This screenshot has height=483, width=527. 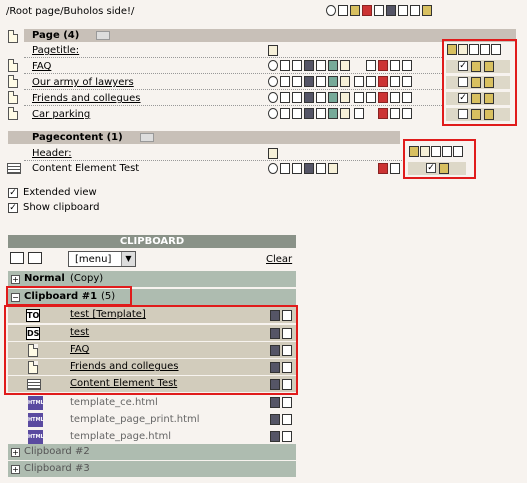 I want to click on content-row-label: Content Element Test, so click(x=85, y=168).